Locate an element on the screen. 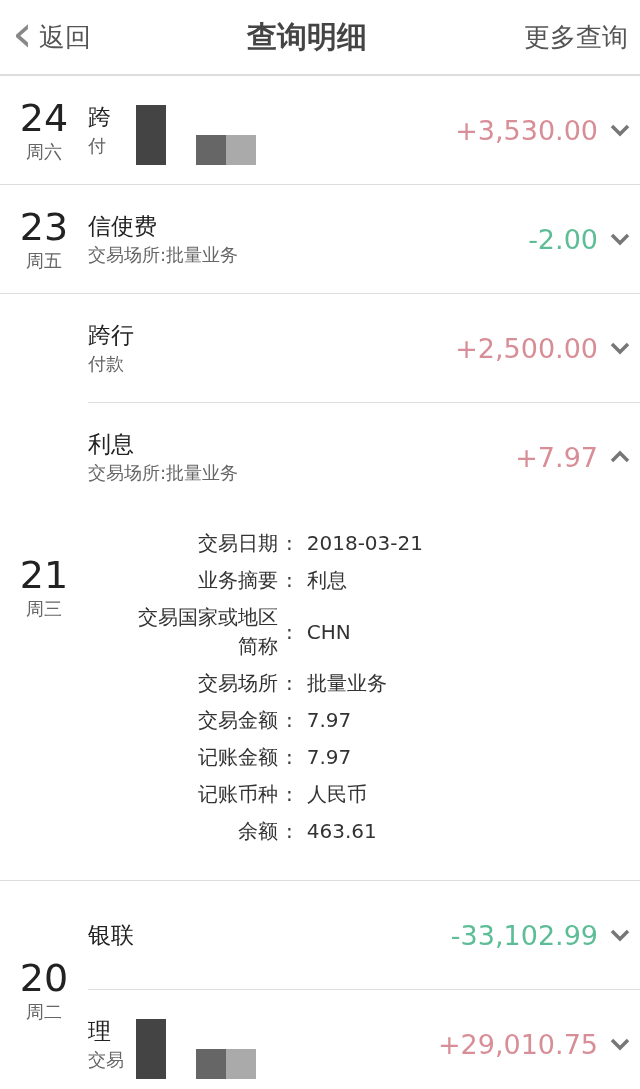 This screenshot has width=640, height=1089. weekday-label: 周二 is located at coordinates (44, 1011).